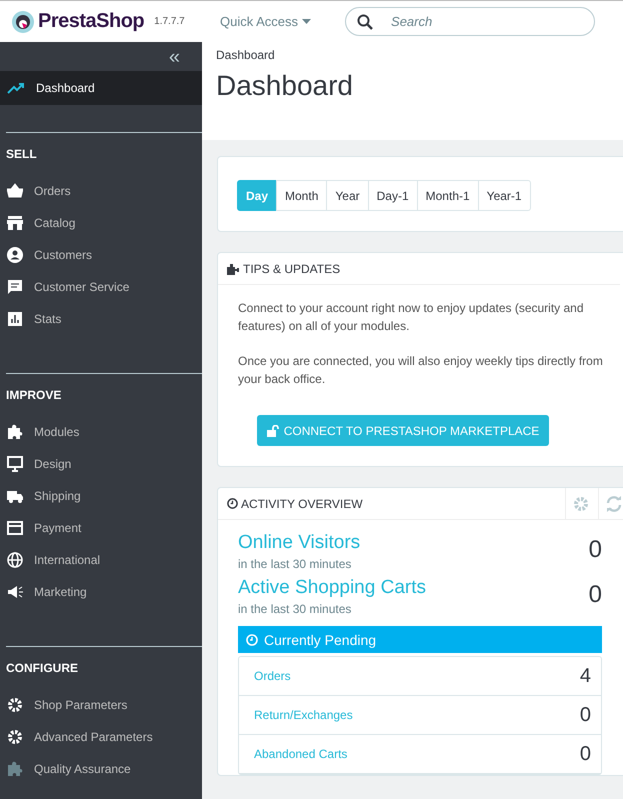 Image resolution: width=623 pixels, height=799 pixels. I want to click on monitor-icon, so click(15, 464).